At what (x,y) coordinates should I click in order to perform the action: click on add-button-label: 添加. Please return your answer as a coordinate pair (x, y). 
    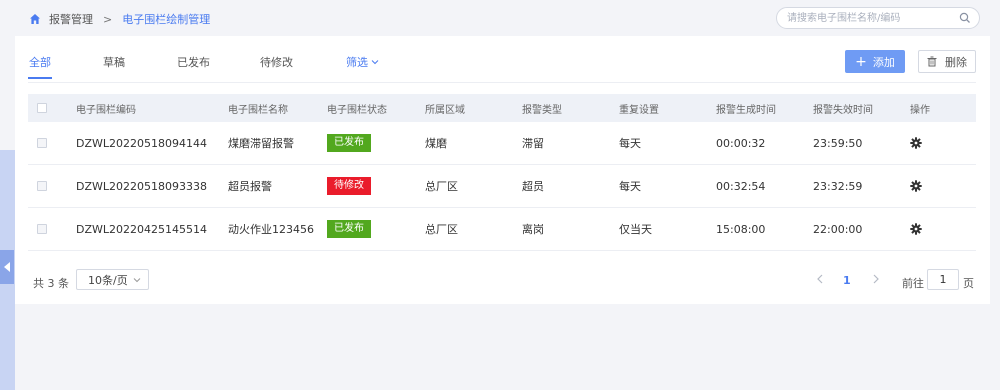
    Looking at the image, I should click on (883, 62).